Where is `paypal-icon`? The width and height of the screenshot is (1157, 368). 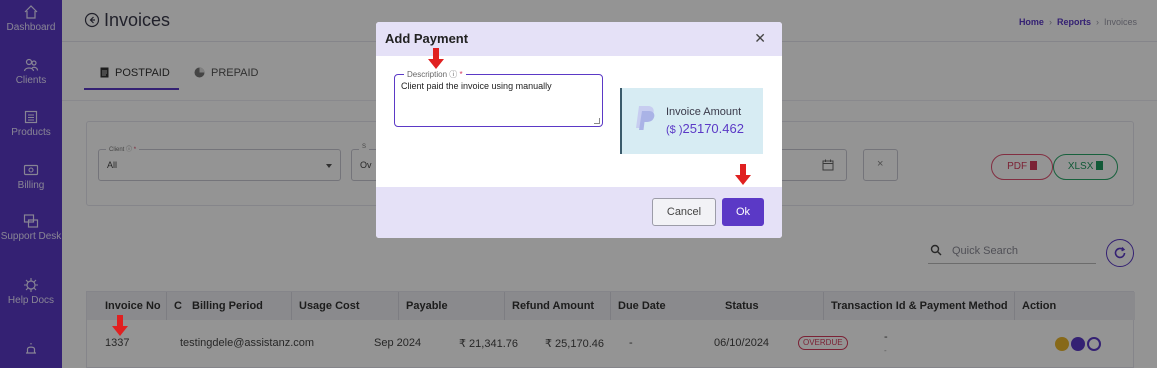 paypal-icon is located at coordinates (645, 118).